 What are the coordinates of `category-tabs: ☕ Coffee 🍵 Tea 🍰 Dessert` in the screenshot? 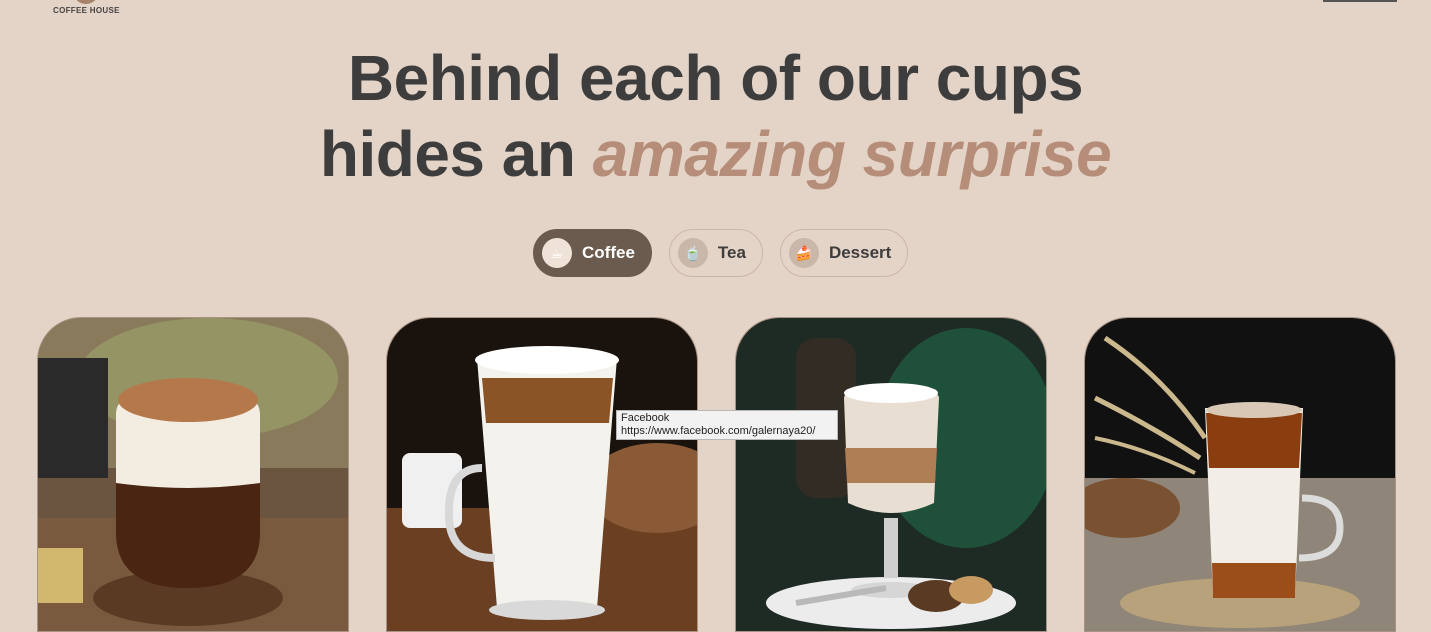 It's located at (721, 253).